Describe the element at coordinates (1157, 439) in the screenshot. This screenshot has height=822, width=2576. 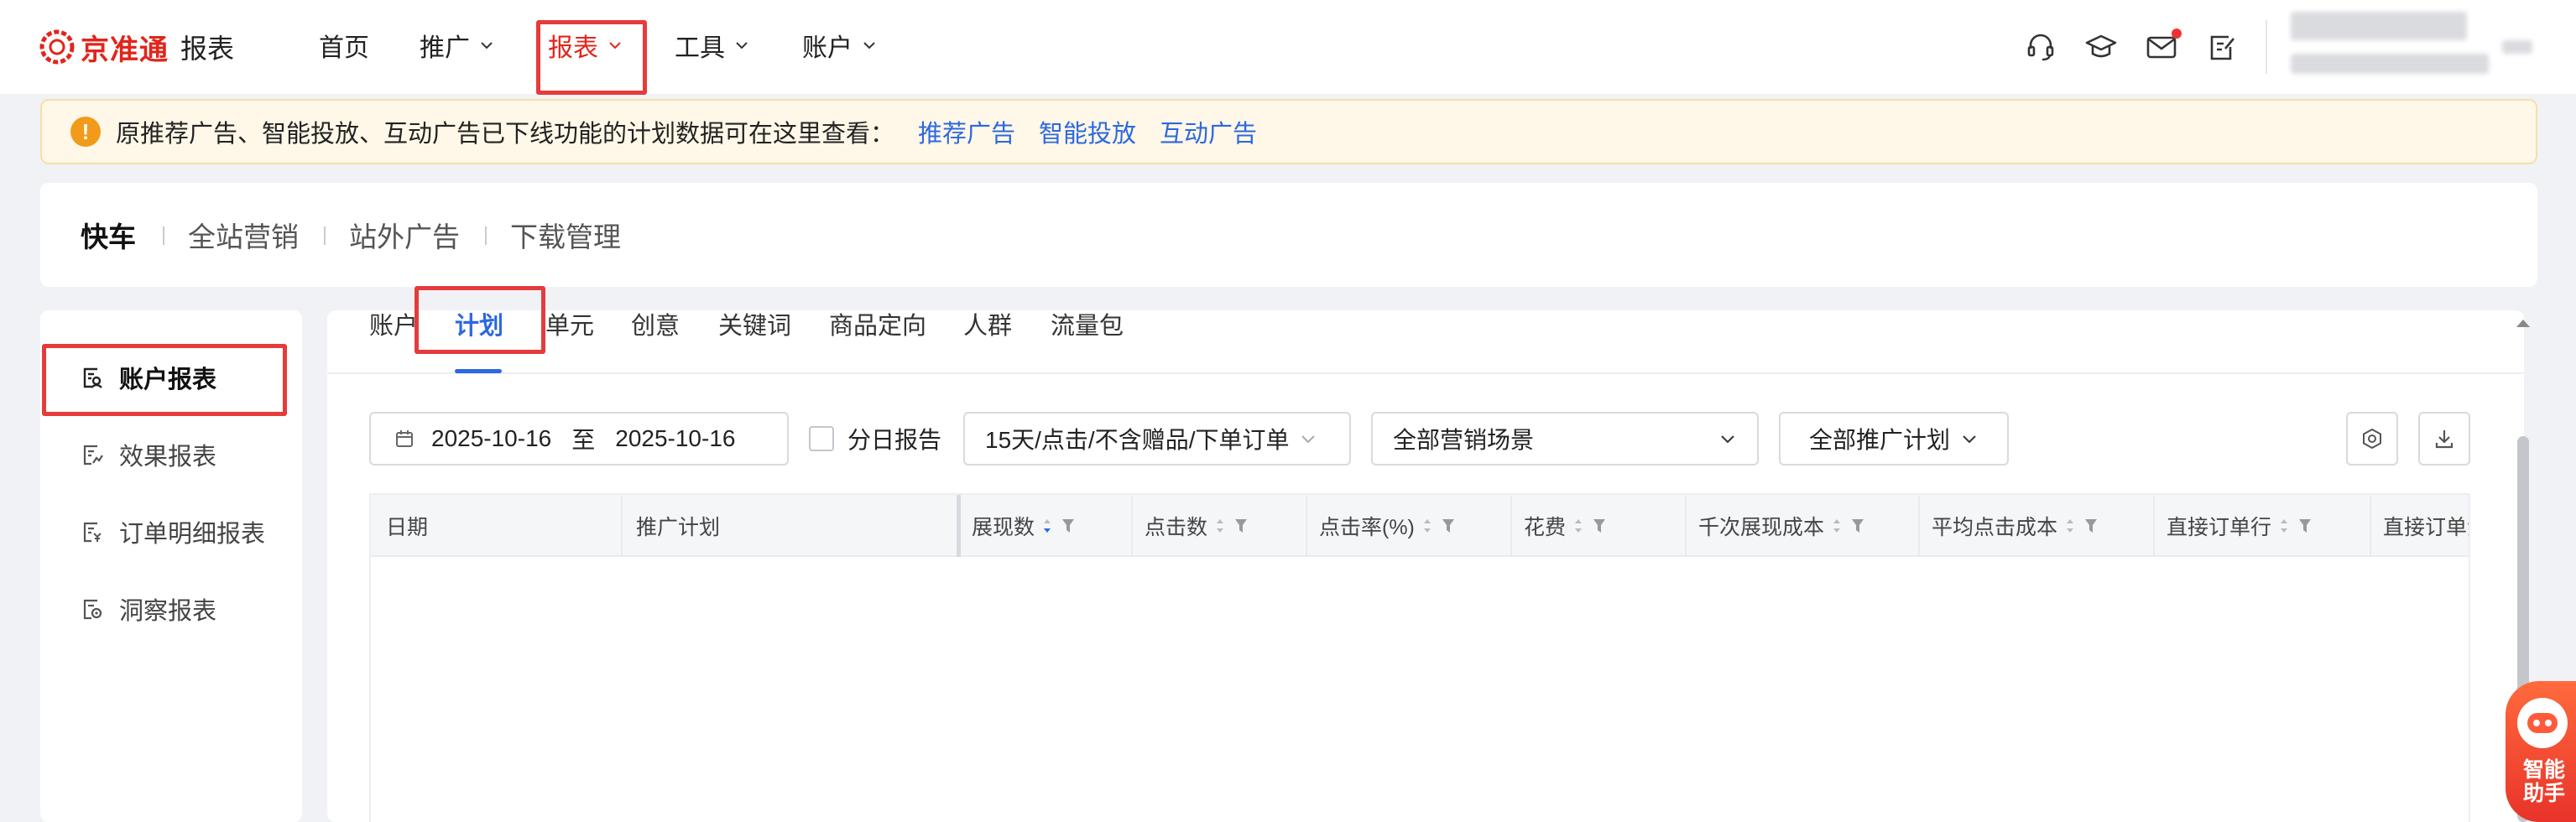
I see `attribution-select: 15天/点击/不含赠品/下单订单` at that location.